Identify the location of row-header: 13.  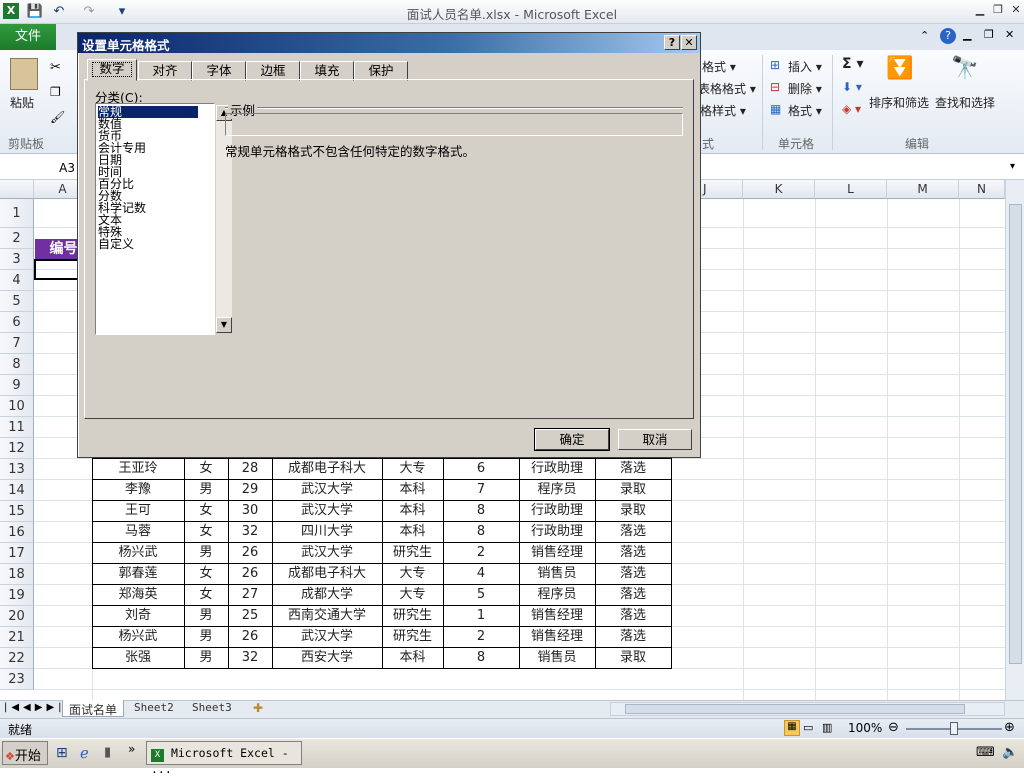
(17, 469).